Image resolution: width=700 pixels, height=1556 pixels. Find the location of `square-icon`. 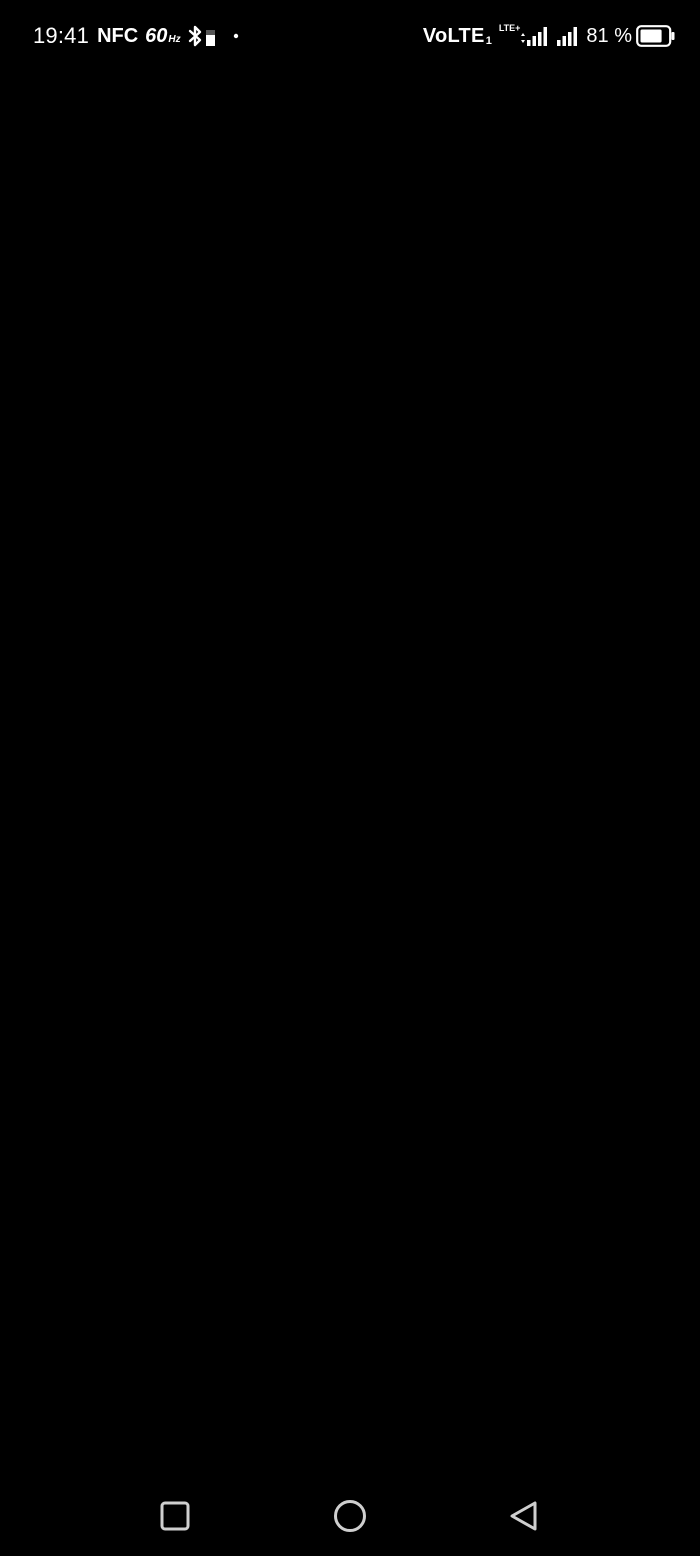

square-icon is located at coordinates (175, 1516).